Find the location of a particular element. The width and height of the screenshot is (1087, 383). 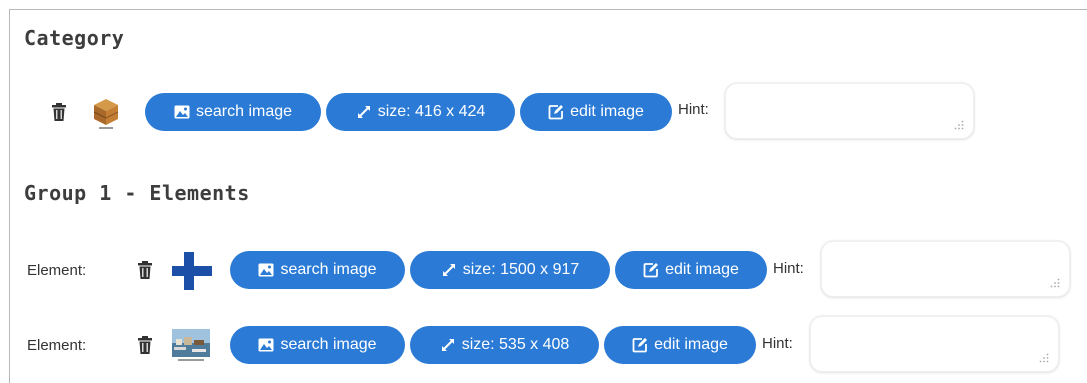

group-title: Group 1 - Elements is located at coordinates (137, 193).